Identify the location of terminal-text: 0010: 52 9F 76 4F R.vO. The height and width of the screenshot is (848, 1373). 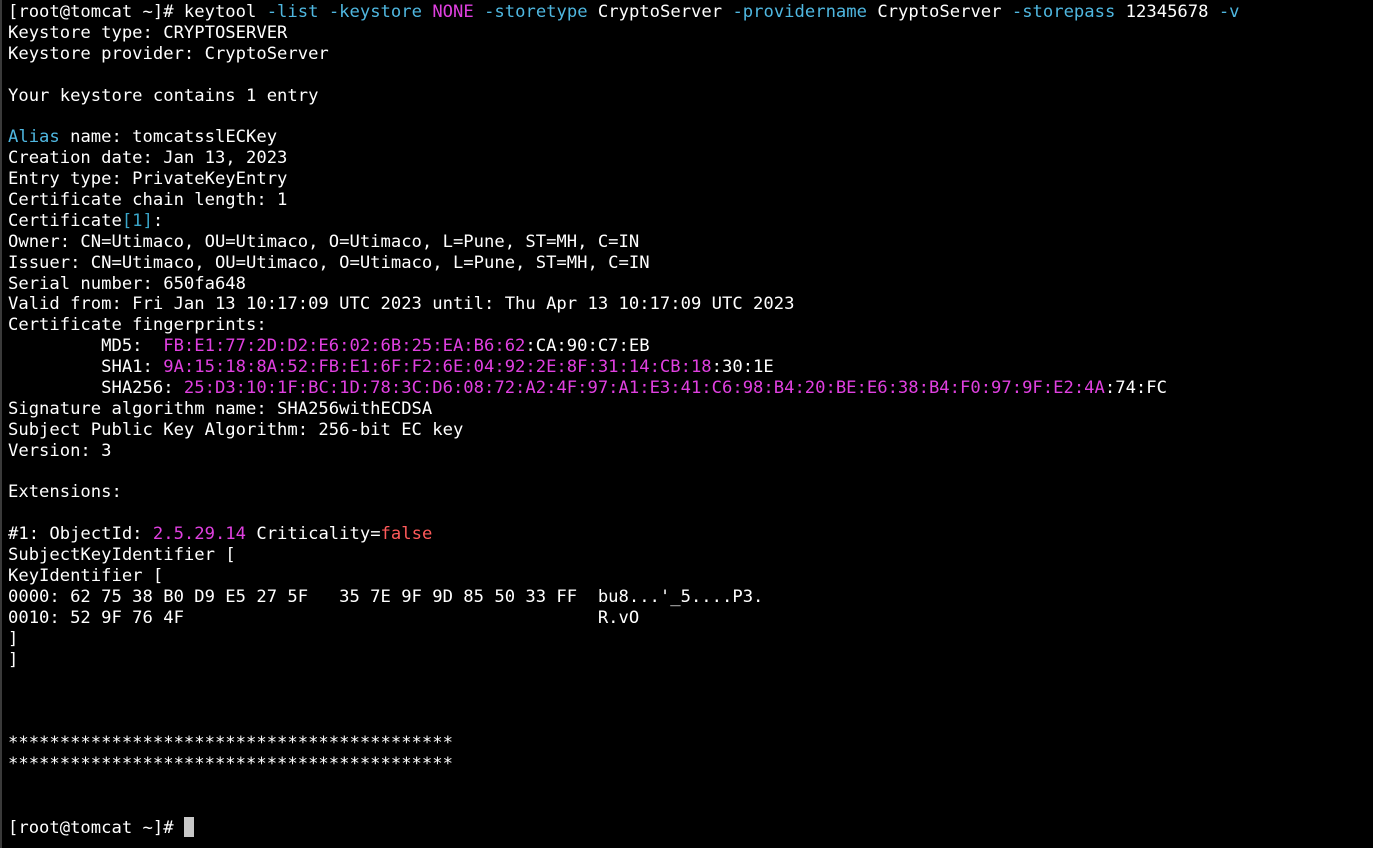
(324, 617).